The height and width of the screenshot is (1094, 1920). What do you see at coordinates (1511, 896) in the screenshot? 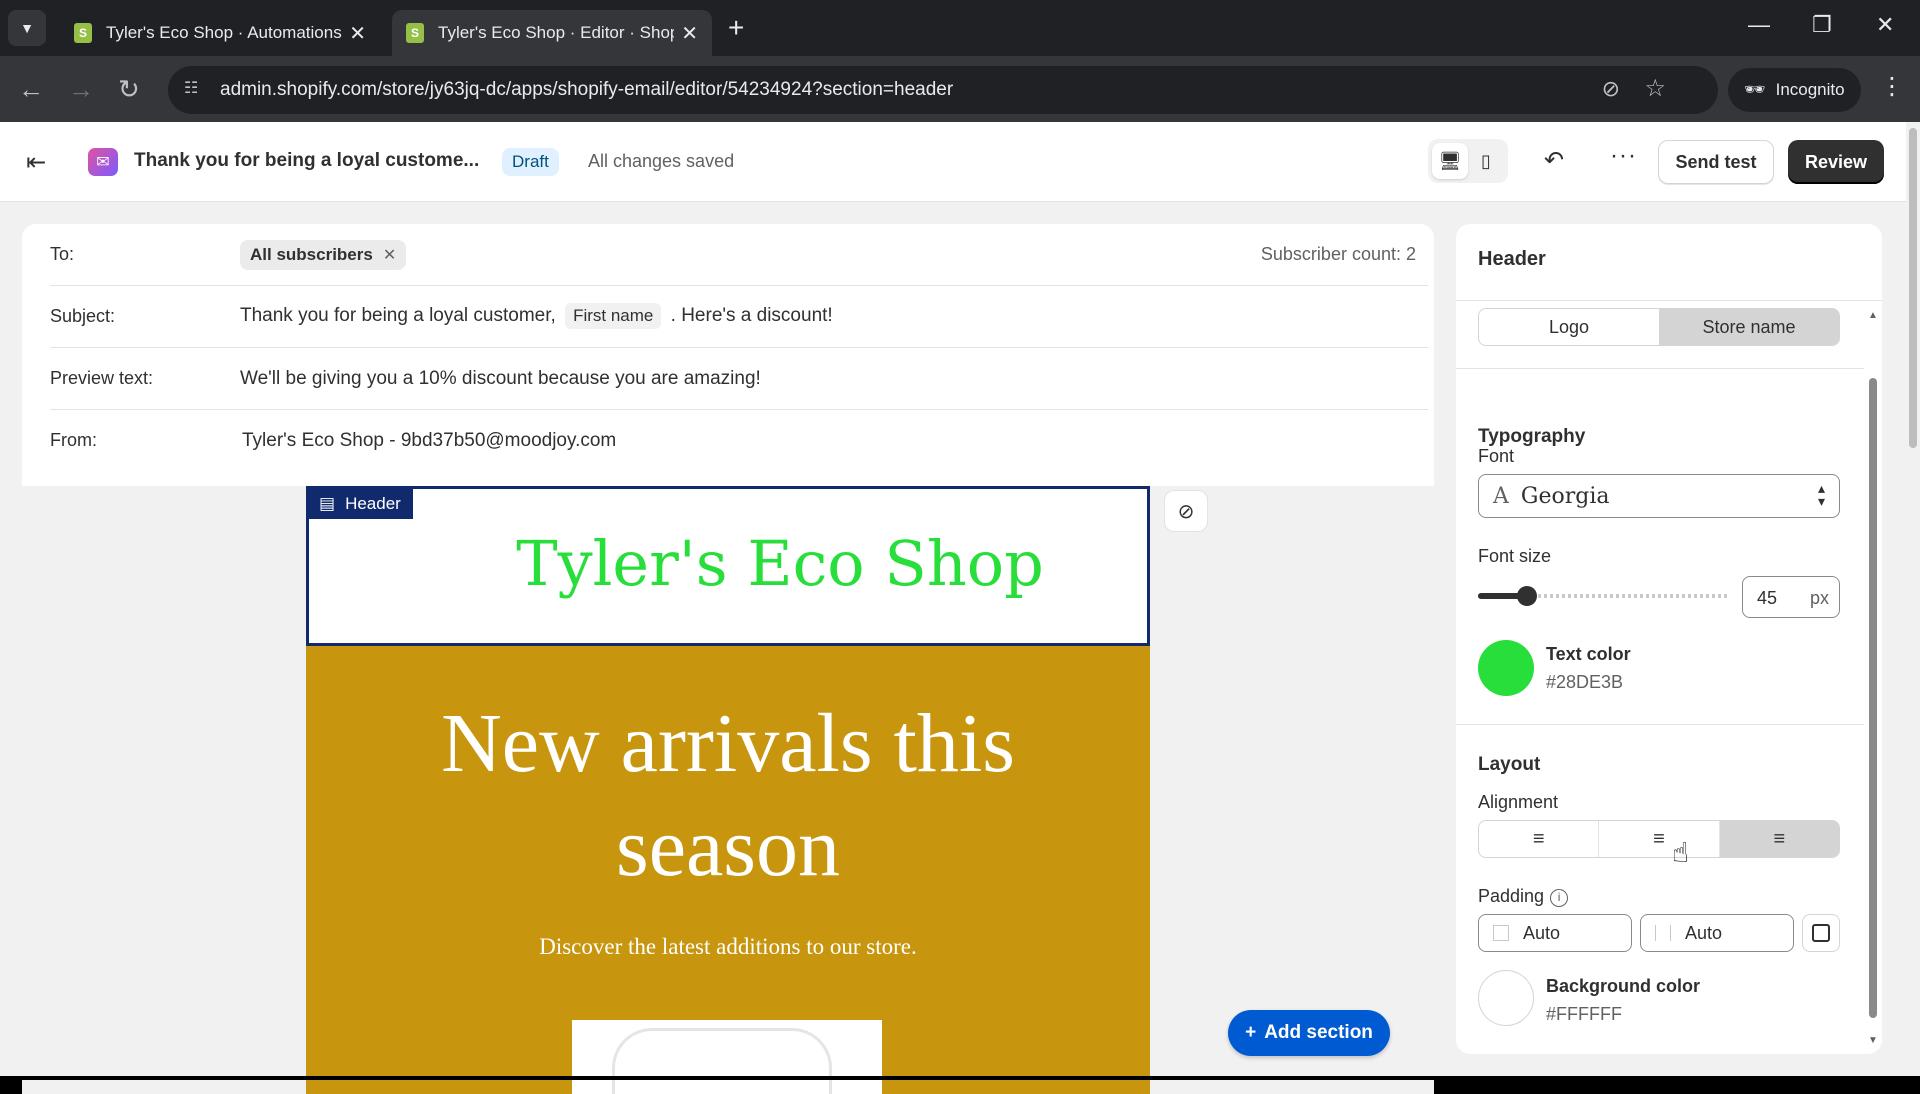
I see `padding-label-text: Padding` at bounding box center [1511, 896].